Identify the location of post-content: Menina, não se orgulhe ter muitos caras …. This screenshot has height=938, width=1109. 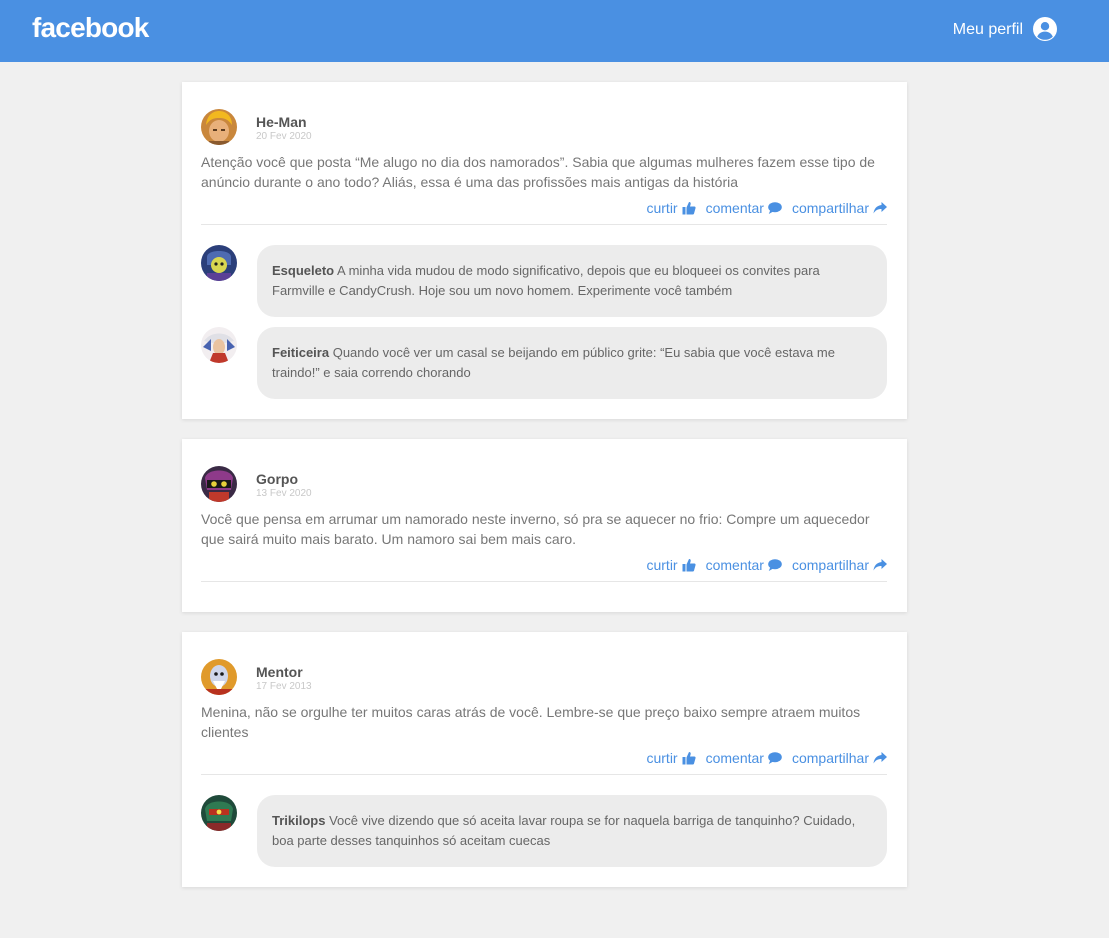
(531, 722).